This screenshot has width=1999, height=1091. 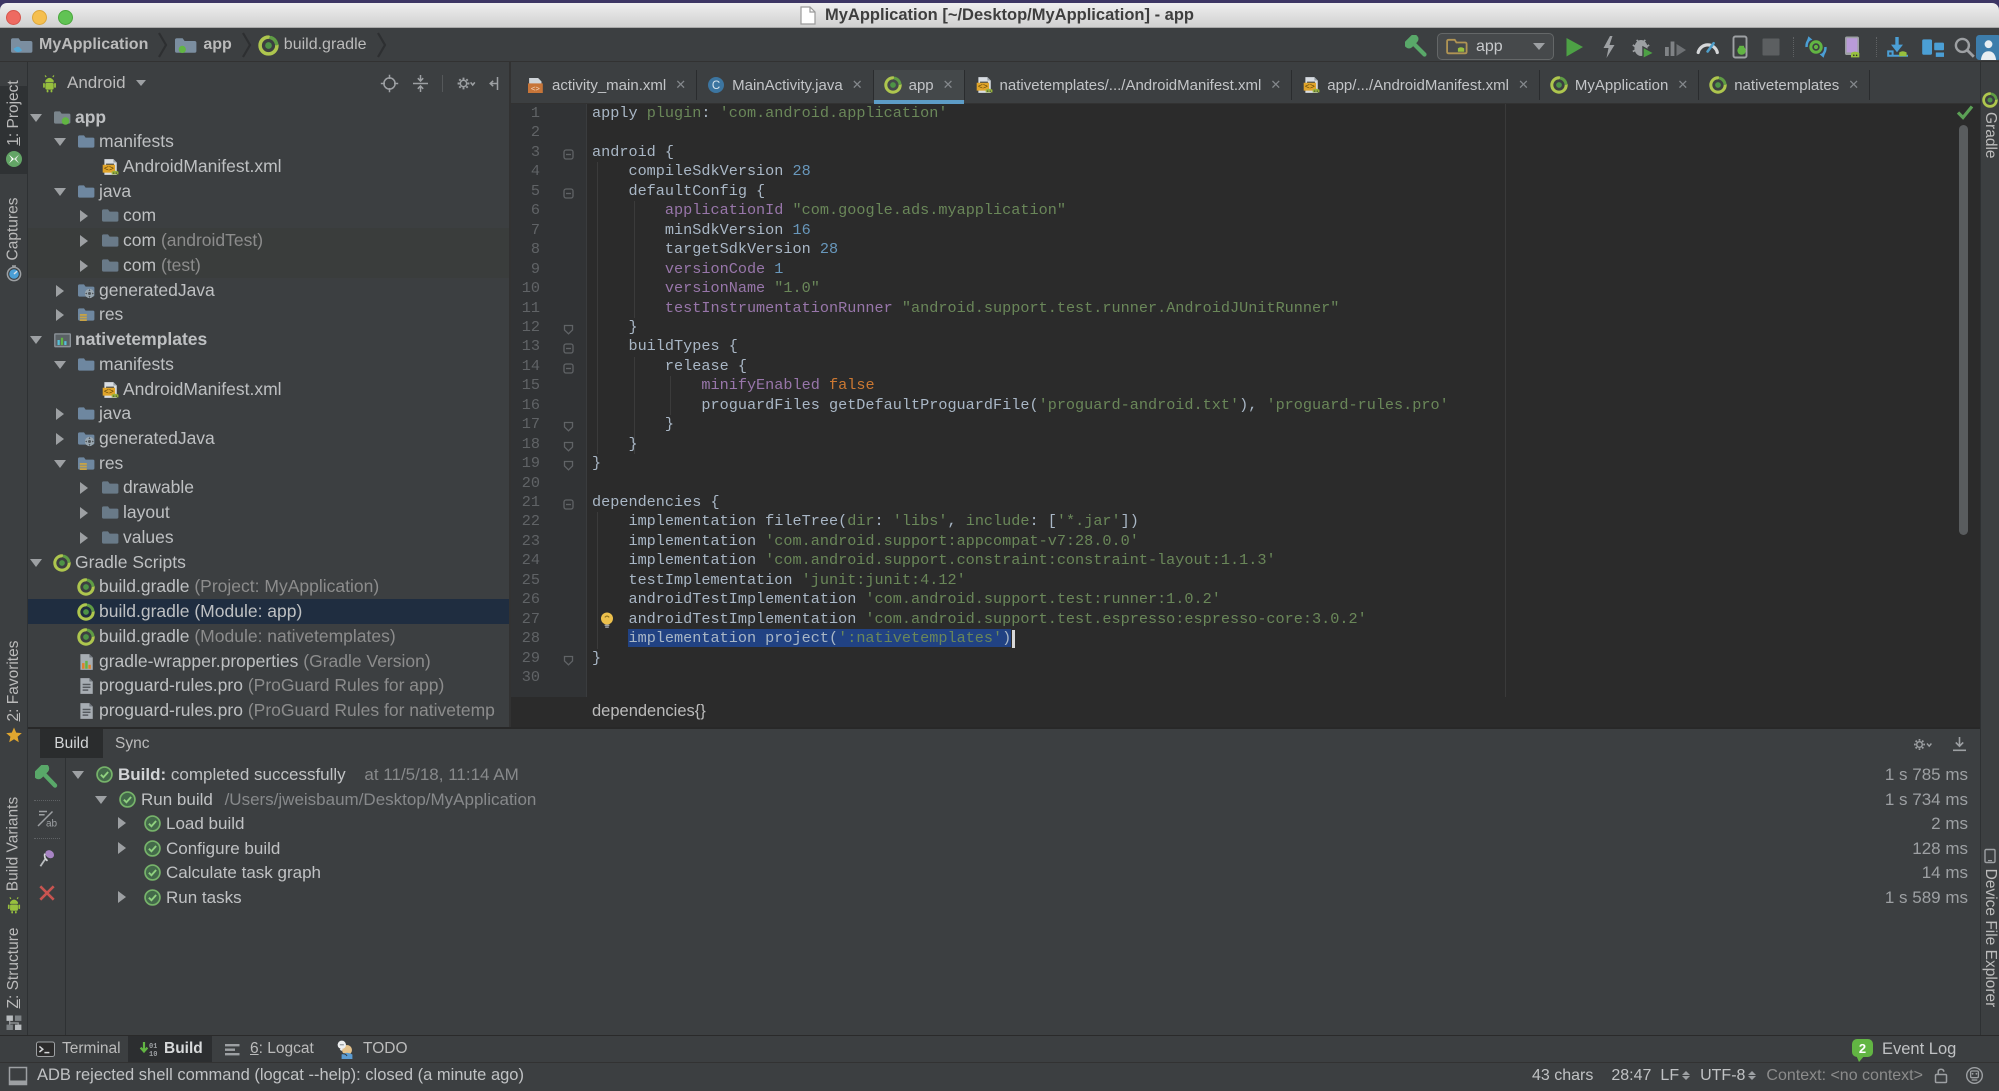 What do you see at coordinates (153, 1055) in the screenshot?
I see `svg-text: 10` at bounding box center [153, 1055].